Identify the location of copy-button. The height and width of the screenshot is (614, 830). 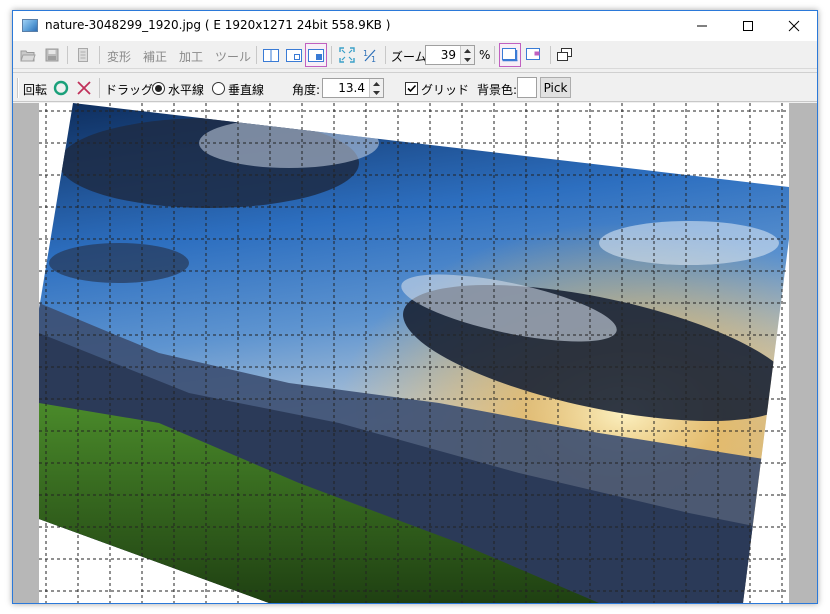
(83, 55).